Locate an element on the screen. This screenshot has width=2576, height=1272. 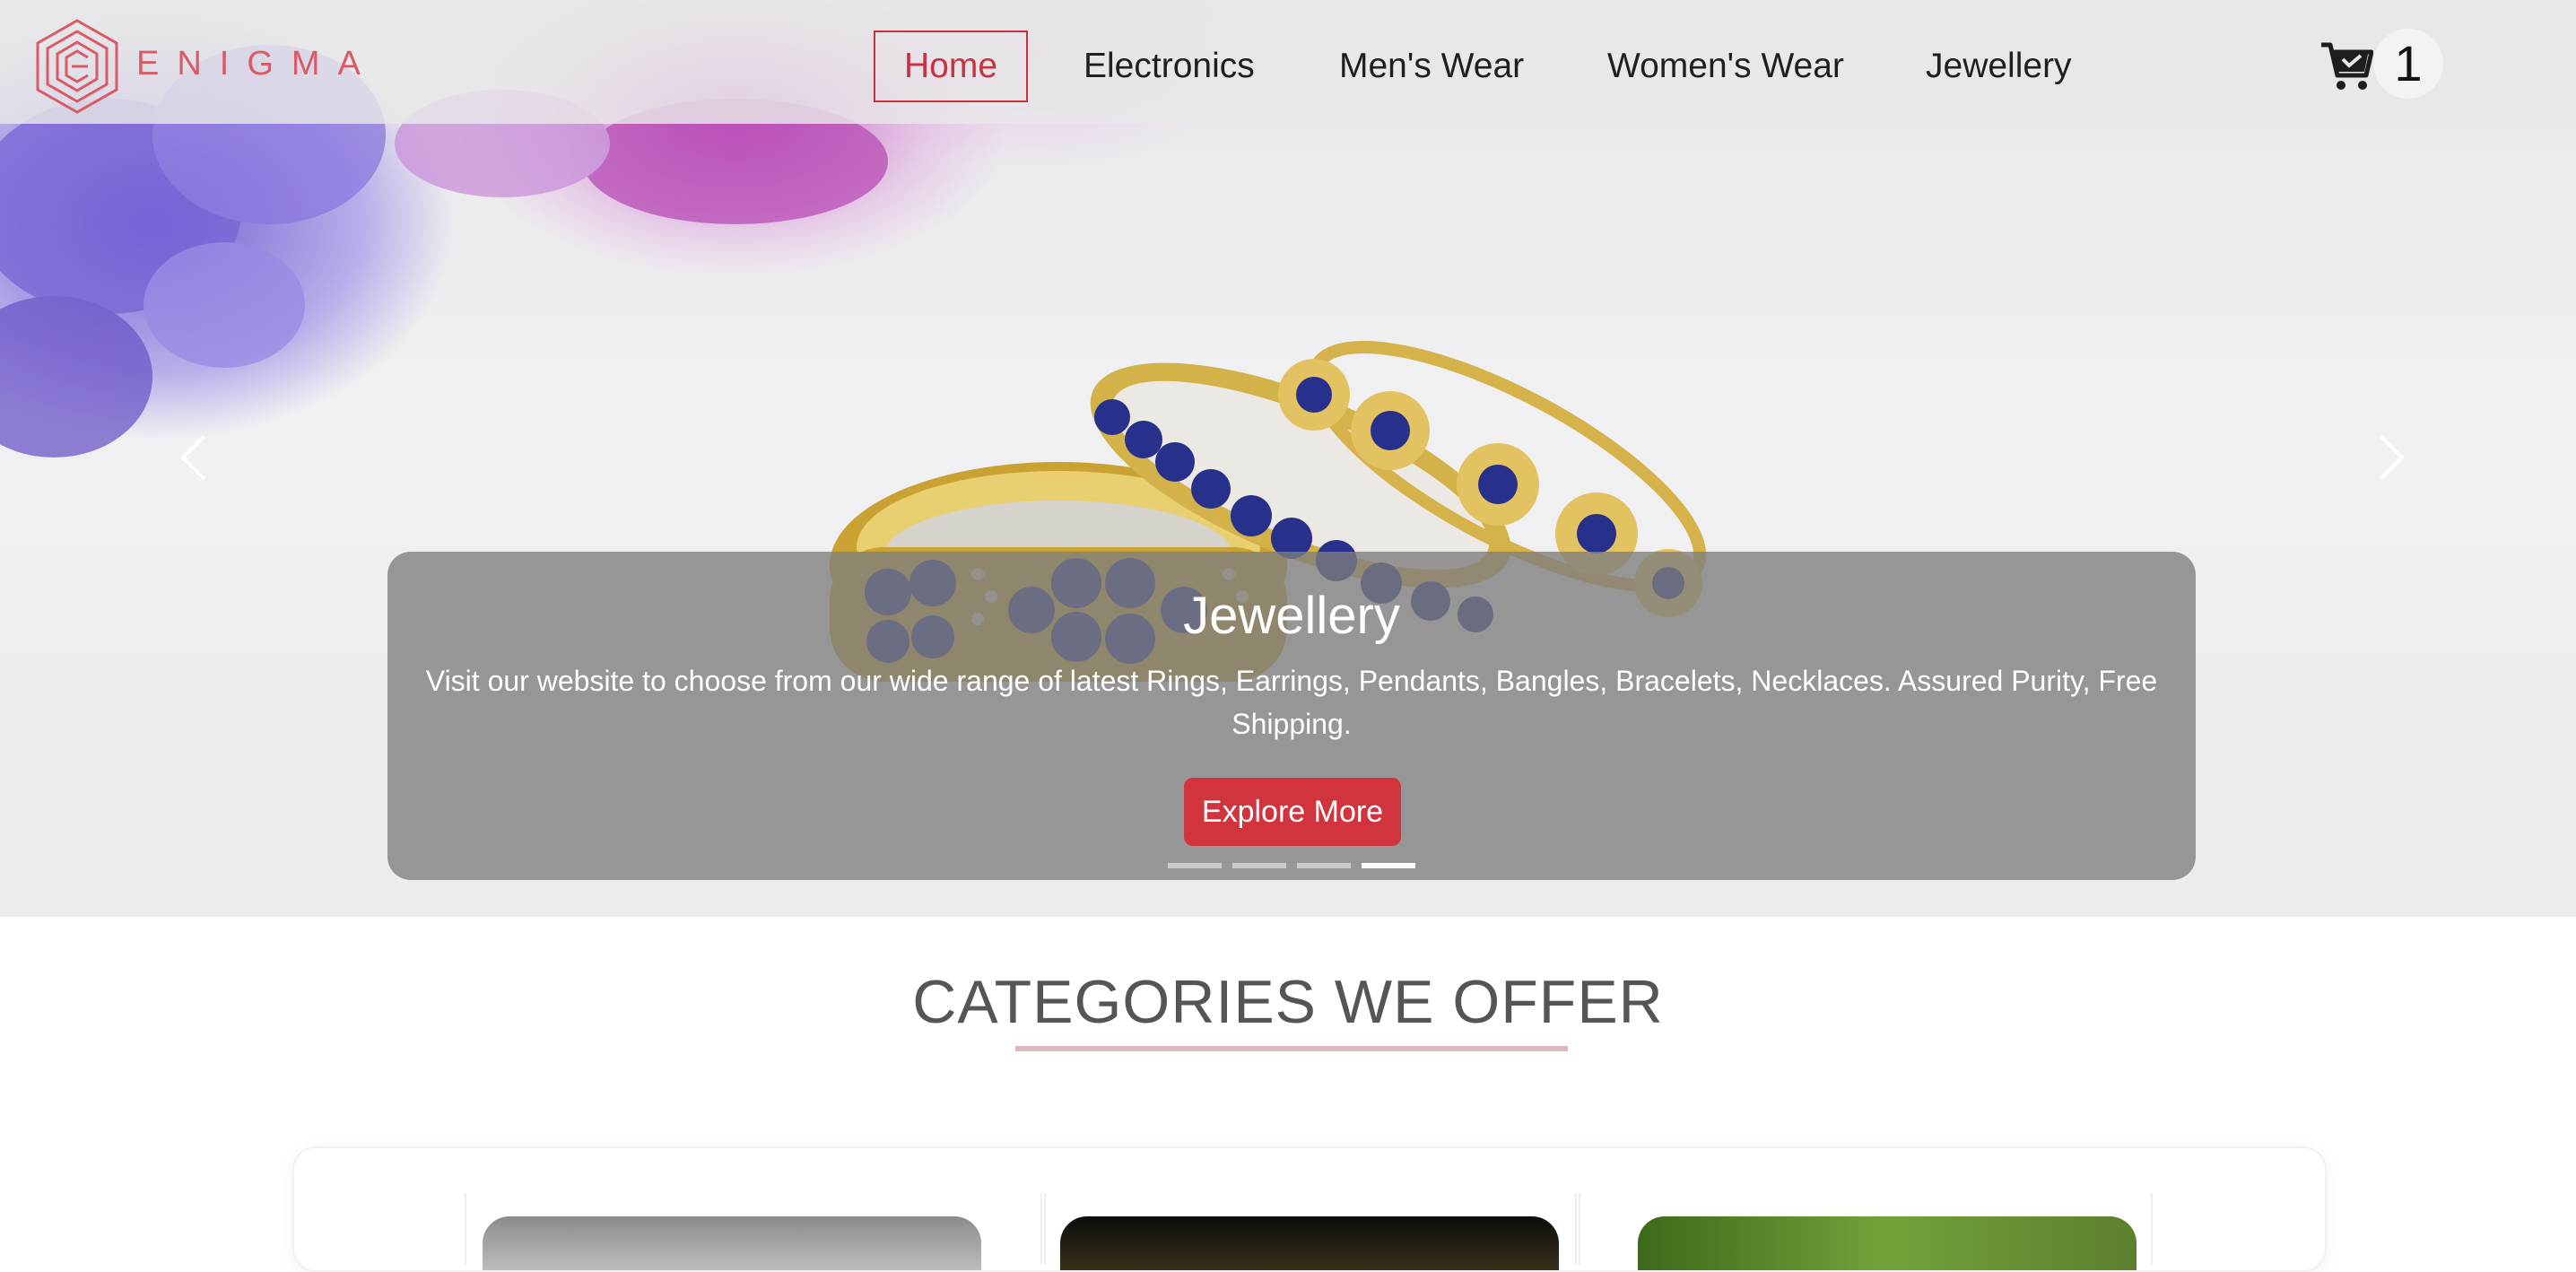
carousel-indicators is located at coordinates (1291, 866).